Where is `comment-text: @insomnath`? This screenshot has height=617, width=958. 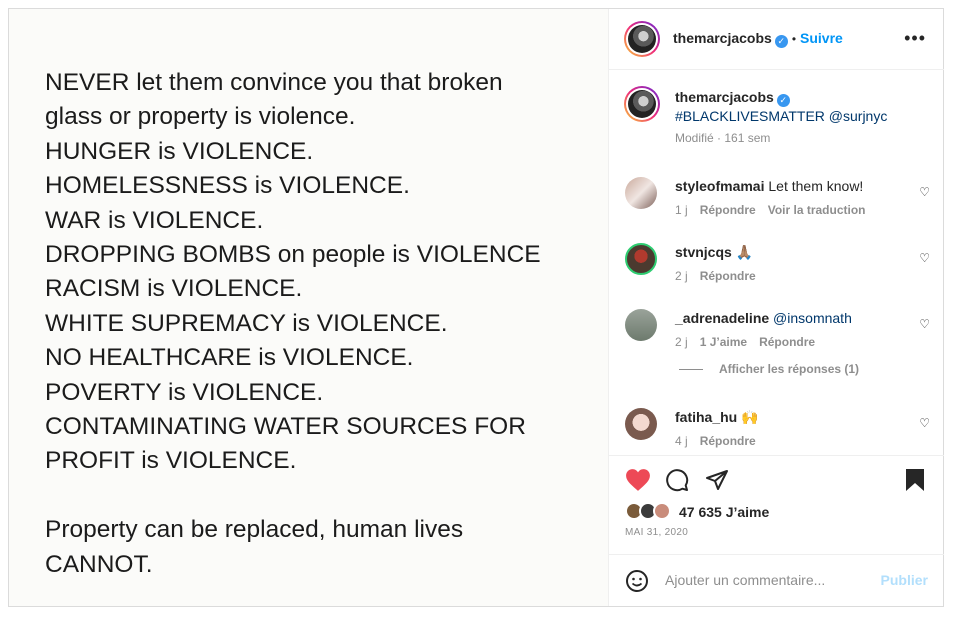 comment-text: @insomnath is located at coordinates (812, 318).